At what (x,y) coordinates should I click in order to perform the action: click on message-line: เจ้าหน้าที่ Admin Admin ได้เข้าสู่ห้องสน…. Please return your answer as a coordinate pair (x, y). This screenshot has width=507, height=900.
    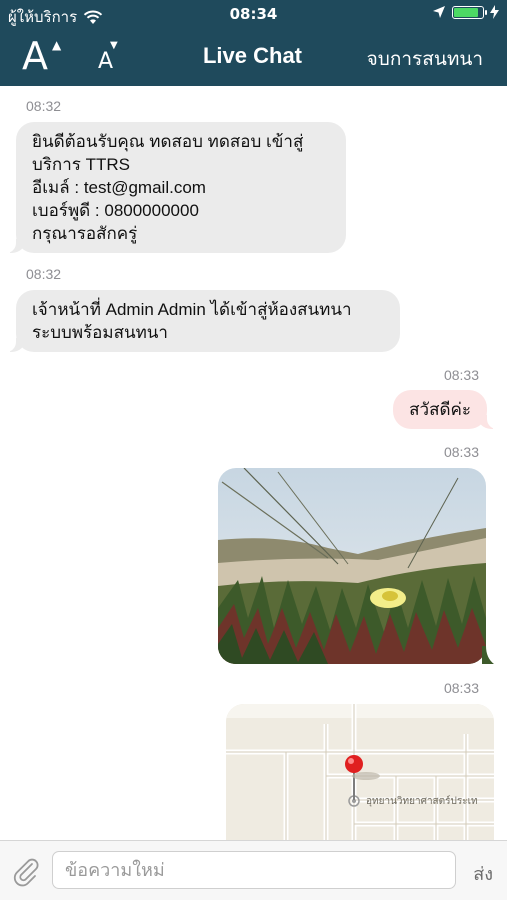
    Looking at the image, I should click on (192, 309).